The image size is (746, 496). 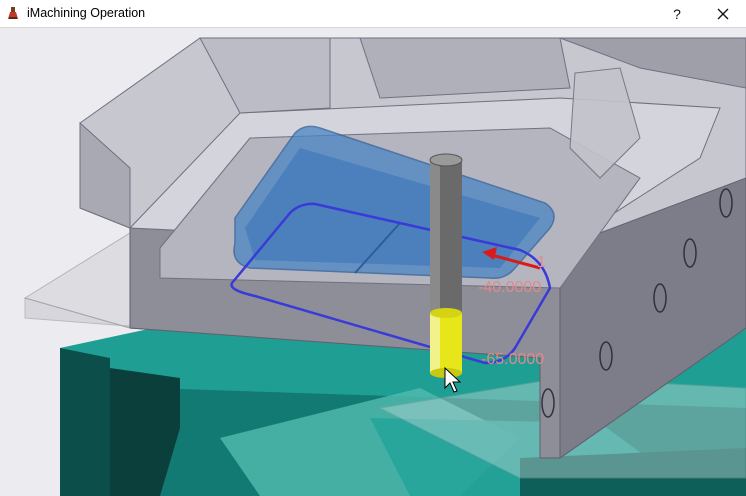 I want to click on close-icon, so click(x=723, y=13).